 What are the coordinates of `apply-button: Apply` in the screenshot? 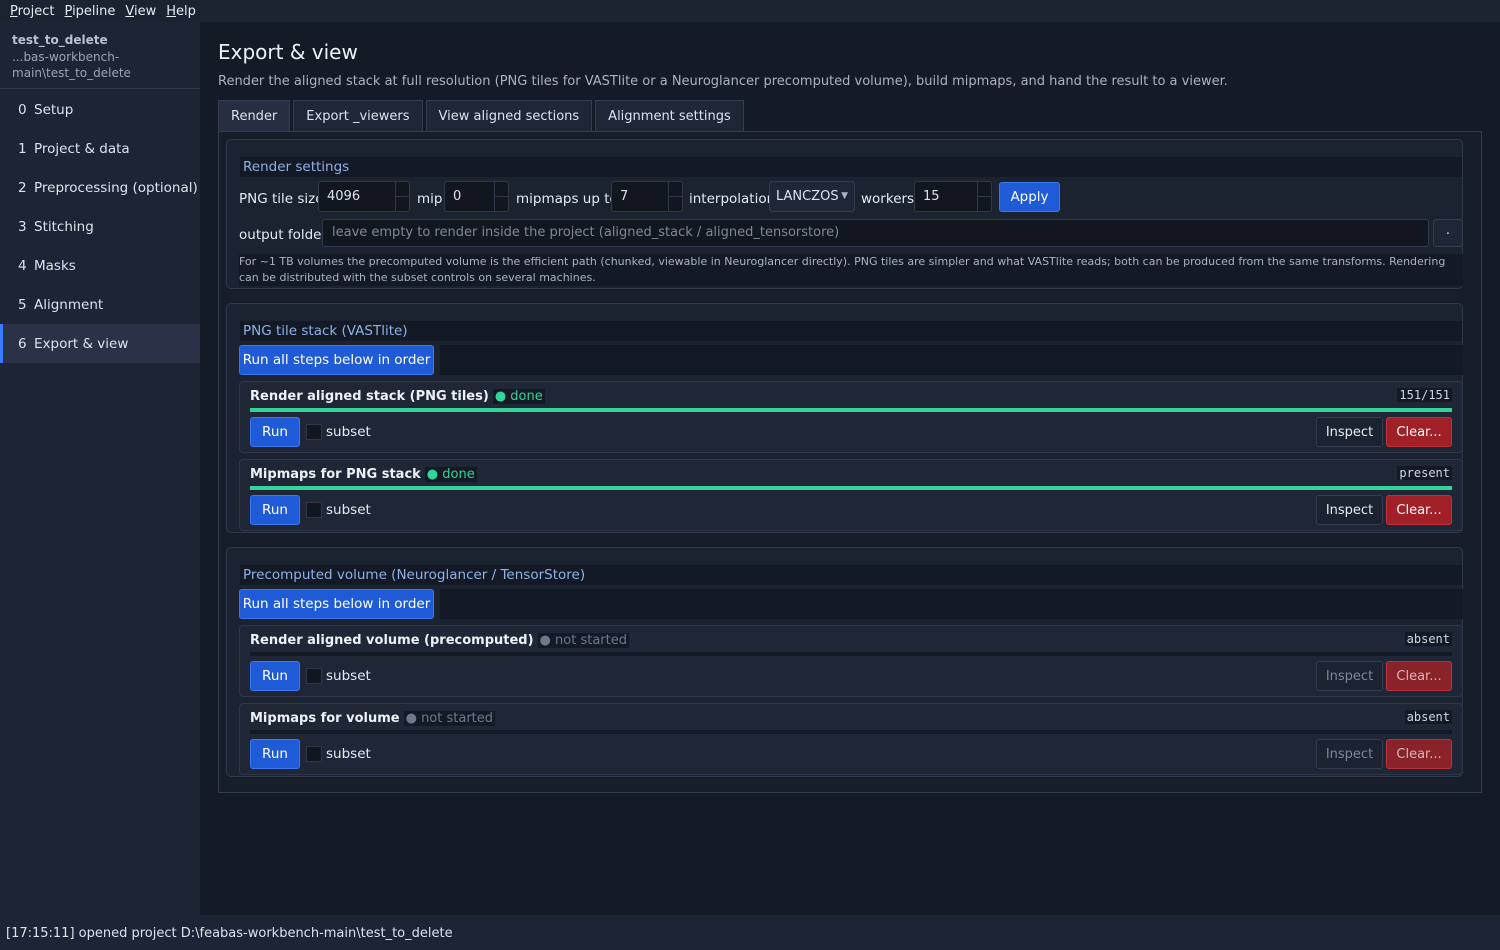 It's located at (1029, 197).